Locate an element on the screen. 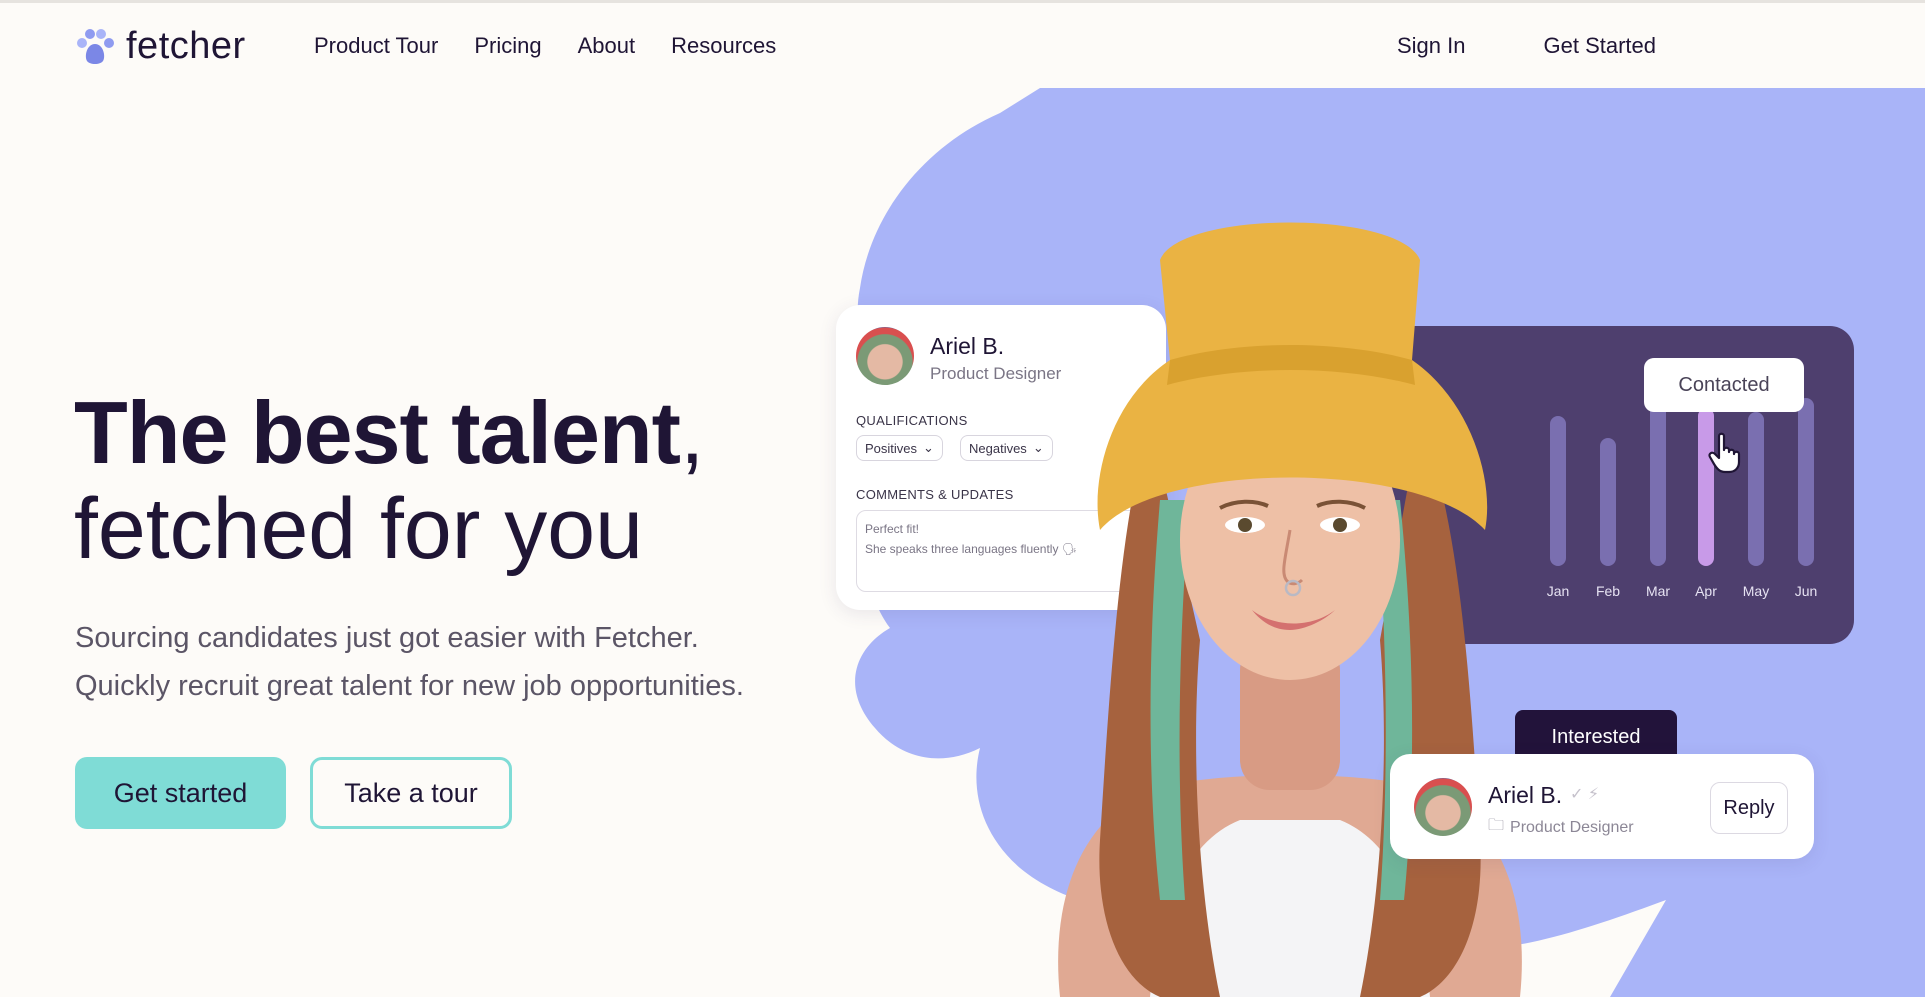  nav-actions: Sign In Get Started is located at coordinates (1526, 46).